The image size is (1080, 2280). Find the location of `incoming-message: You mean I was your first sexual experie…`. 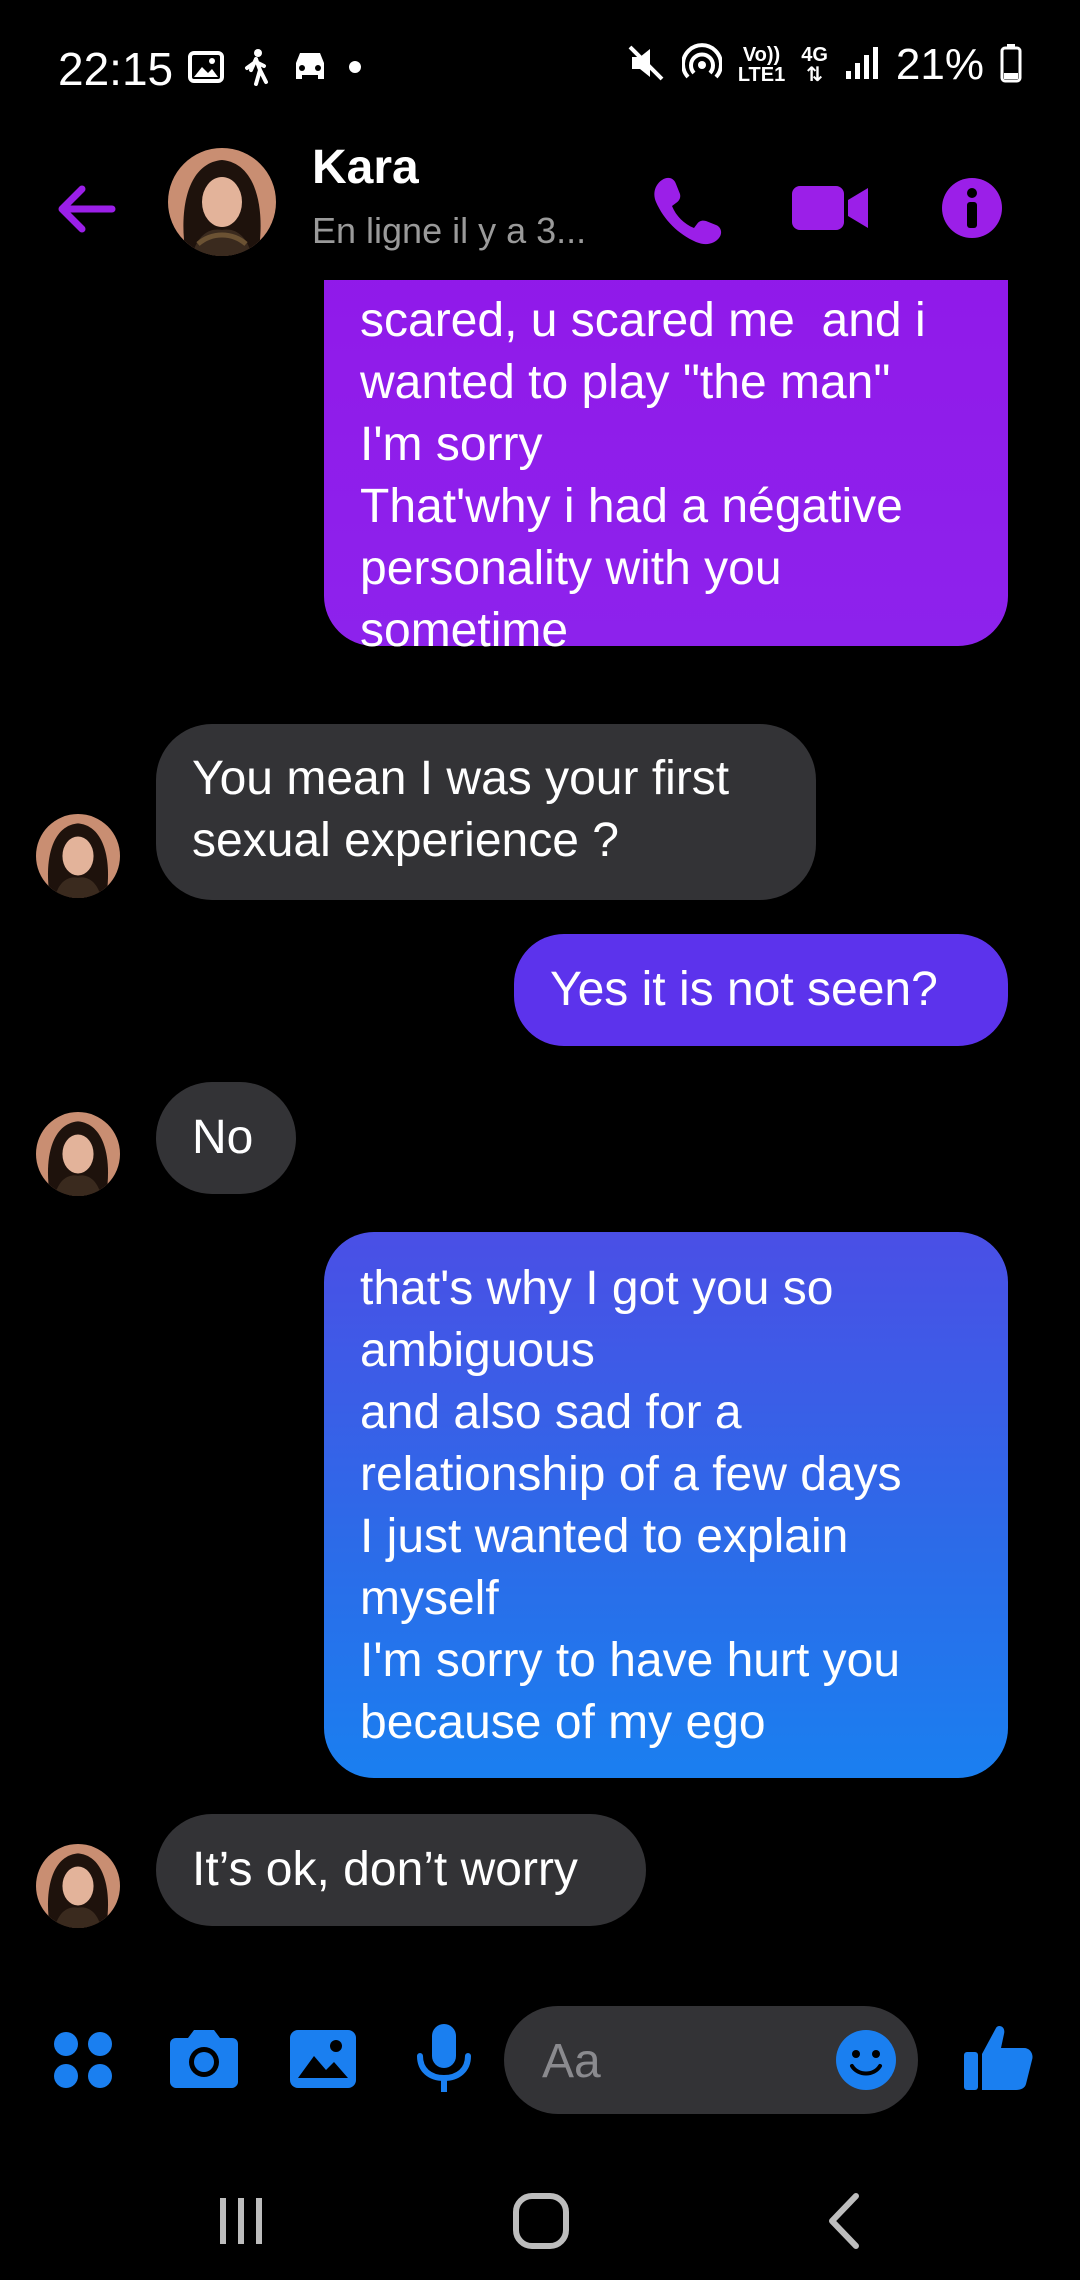

incoming-message: You mean I was your first sexual experie… is located at coordinates (486, 812).